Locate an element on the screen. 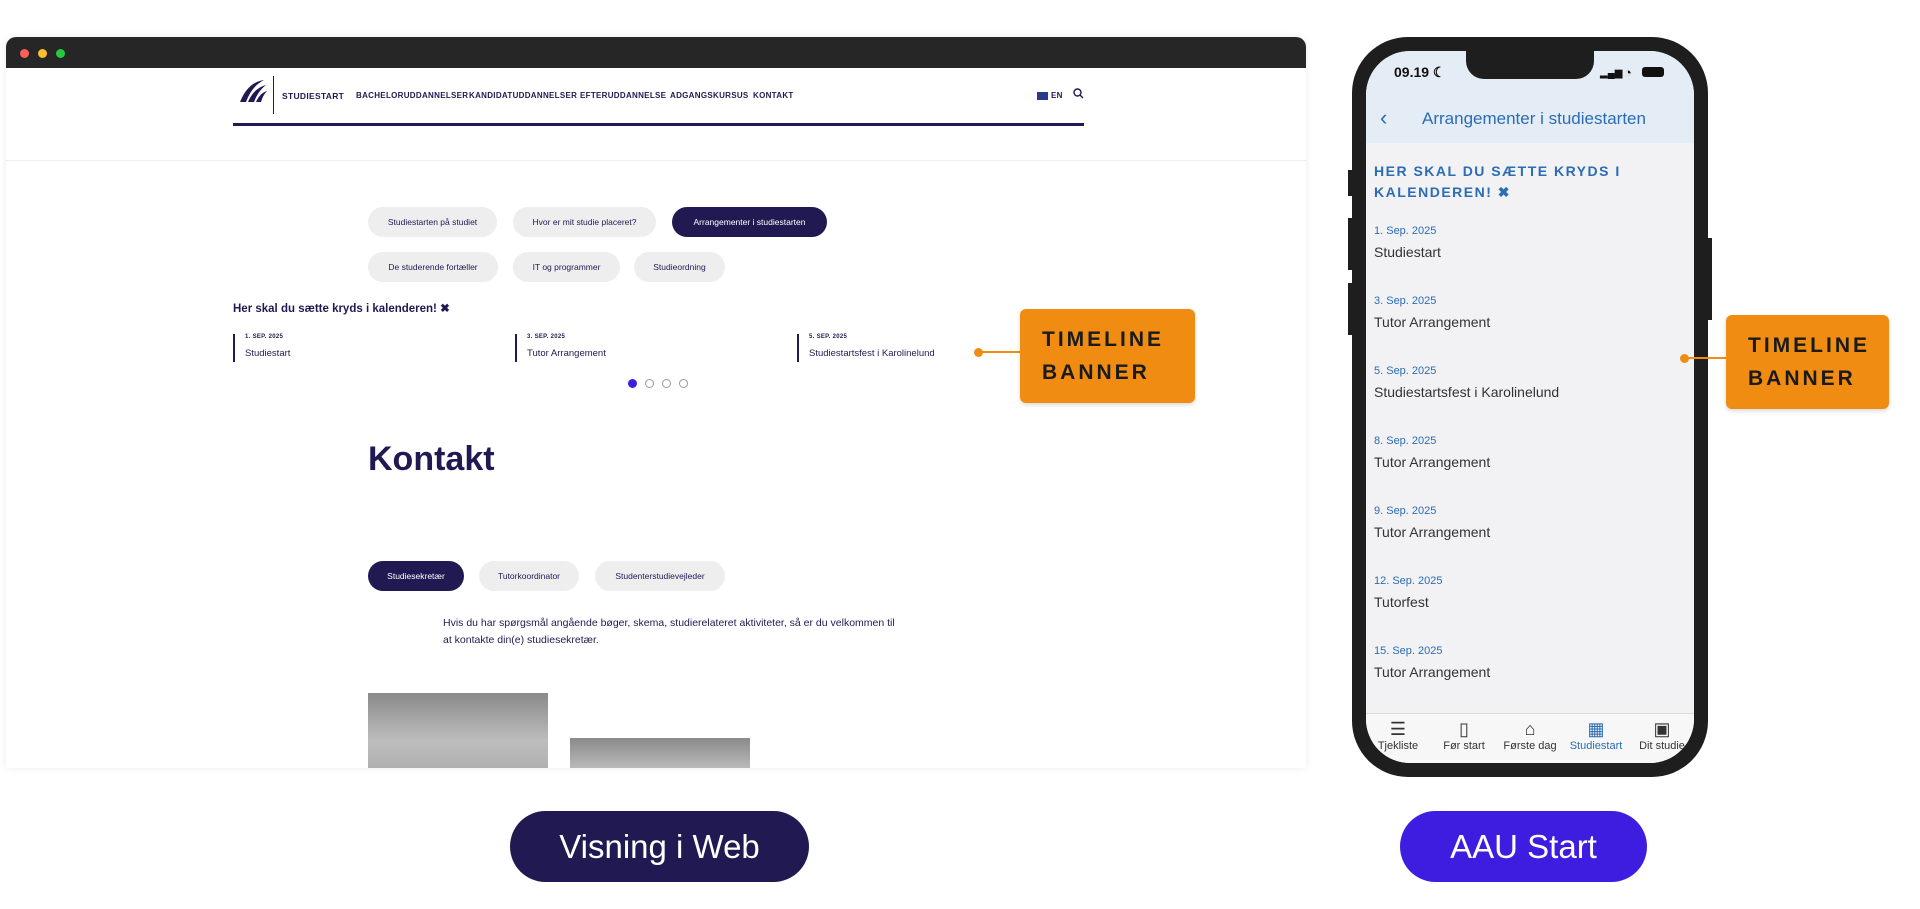 The width and height of the screenshot is (1920, 909). timeline-item: 3. SEP. 2025 Tutor Arrangement is located at coordinates (560, 348).